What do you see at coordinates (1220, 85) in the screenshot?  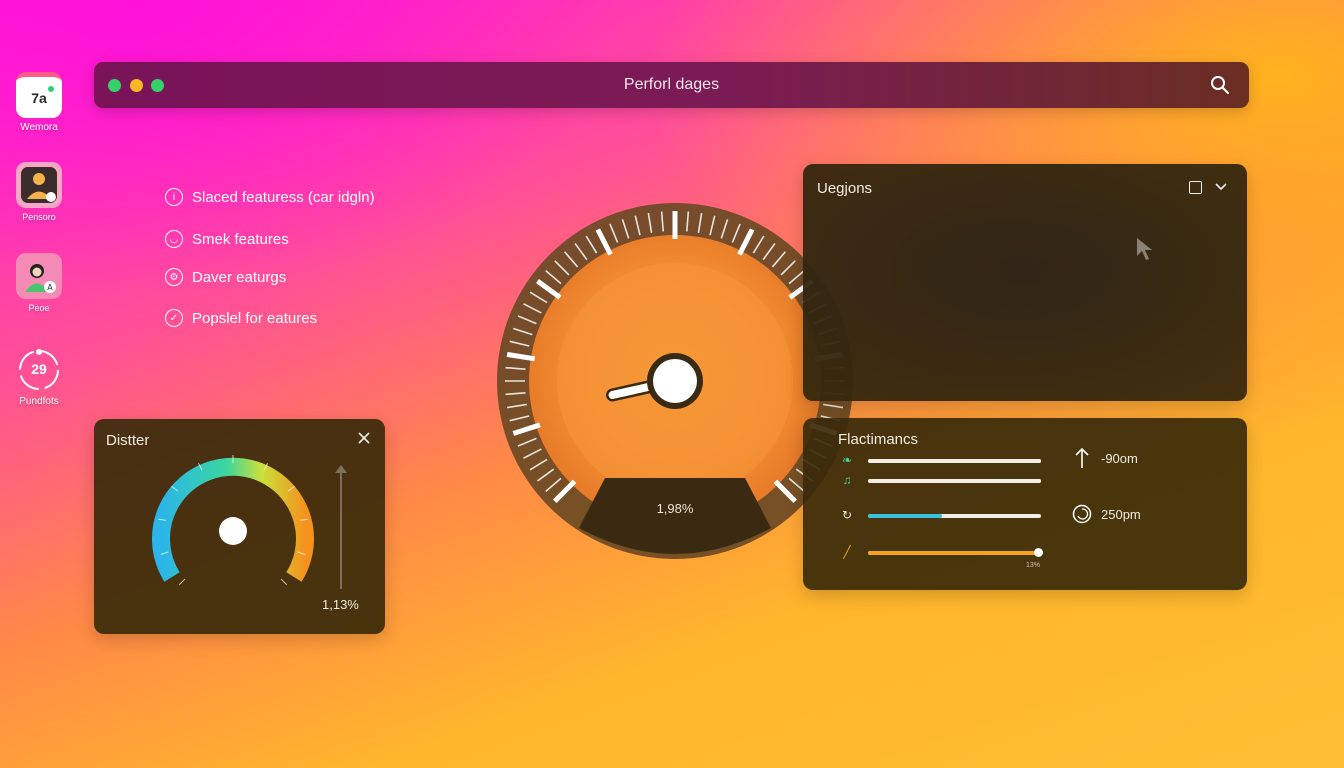 I see `search-icon` at bounding box center [1220, 85].